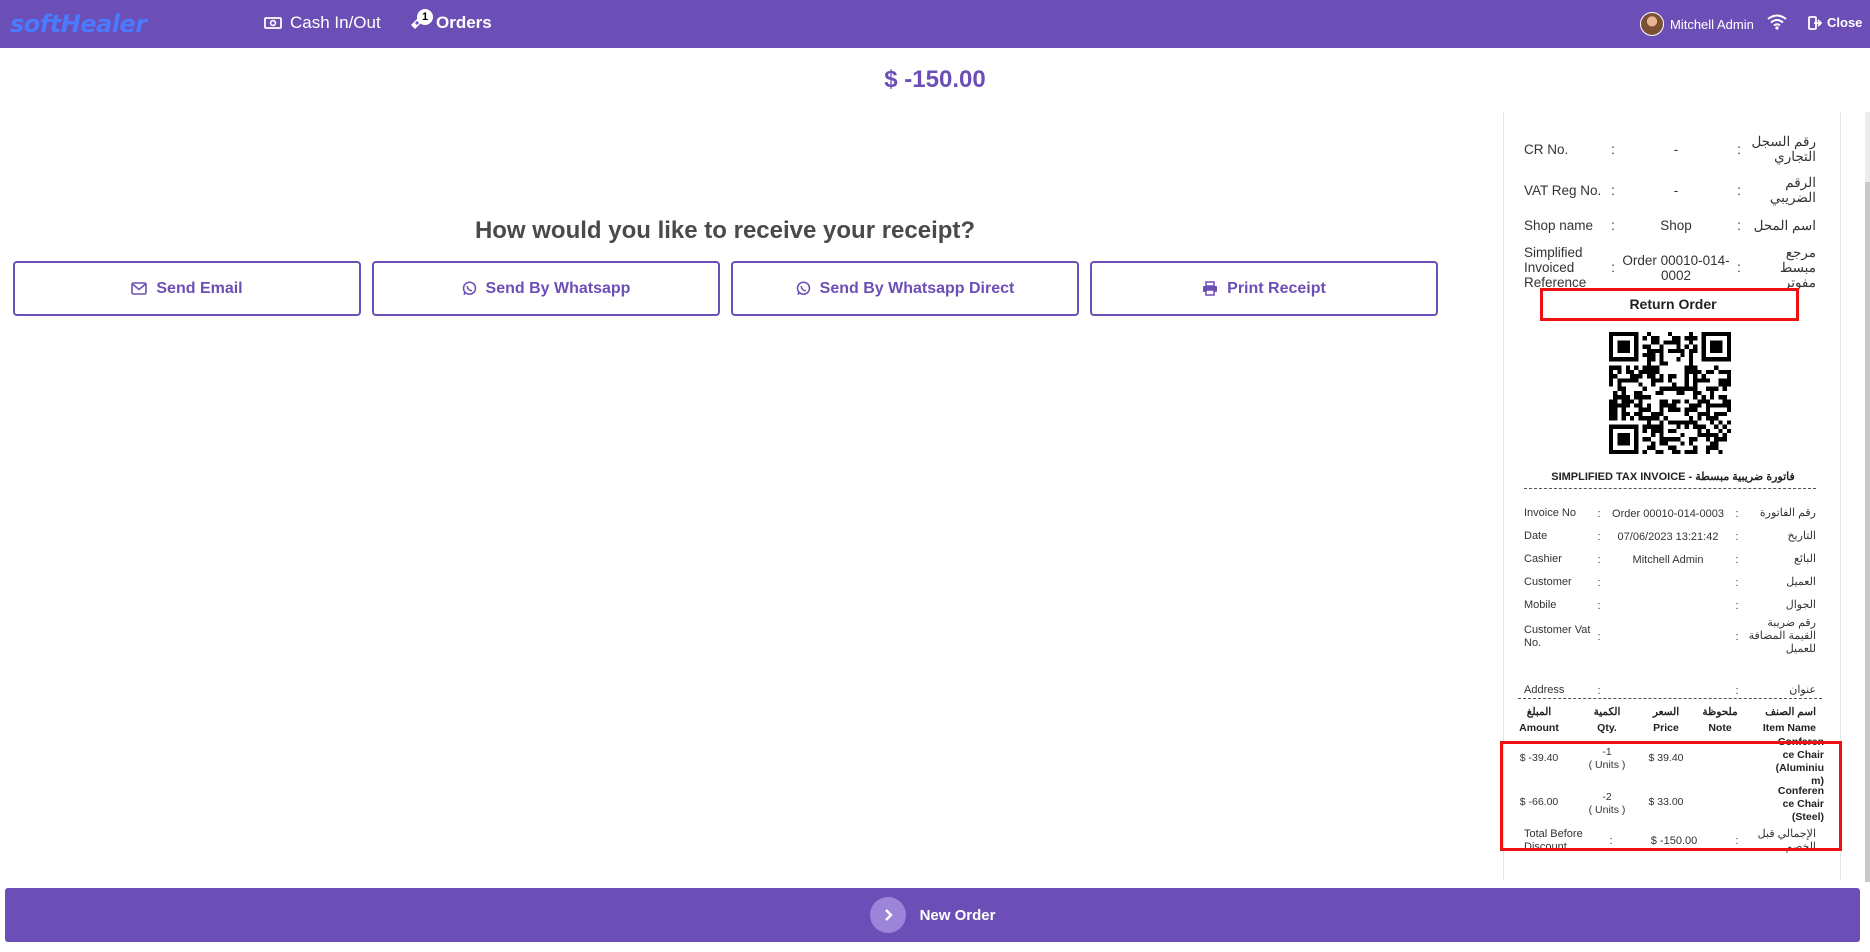 Image resolution: width=1870 pixels, height=952 pixels. I want to click on sign-out-icon, so click(1815, 22).